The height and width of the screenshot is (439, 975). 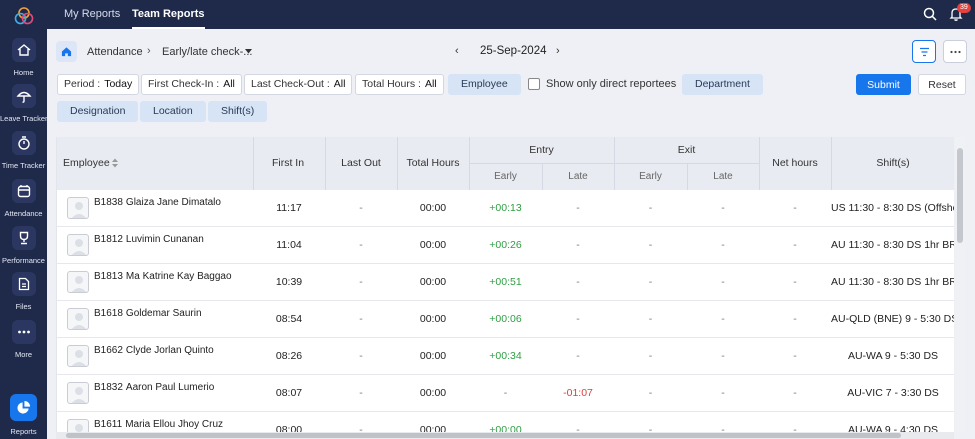 What do you see at coordinates (23, 415) in the screenshot?
I see `nav-reports: Reports` at bounding box center [23, 415].